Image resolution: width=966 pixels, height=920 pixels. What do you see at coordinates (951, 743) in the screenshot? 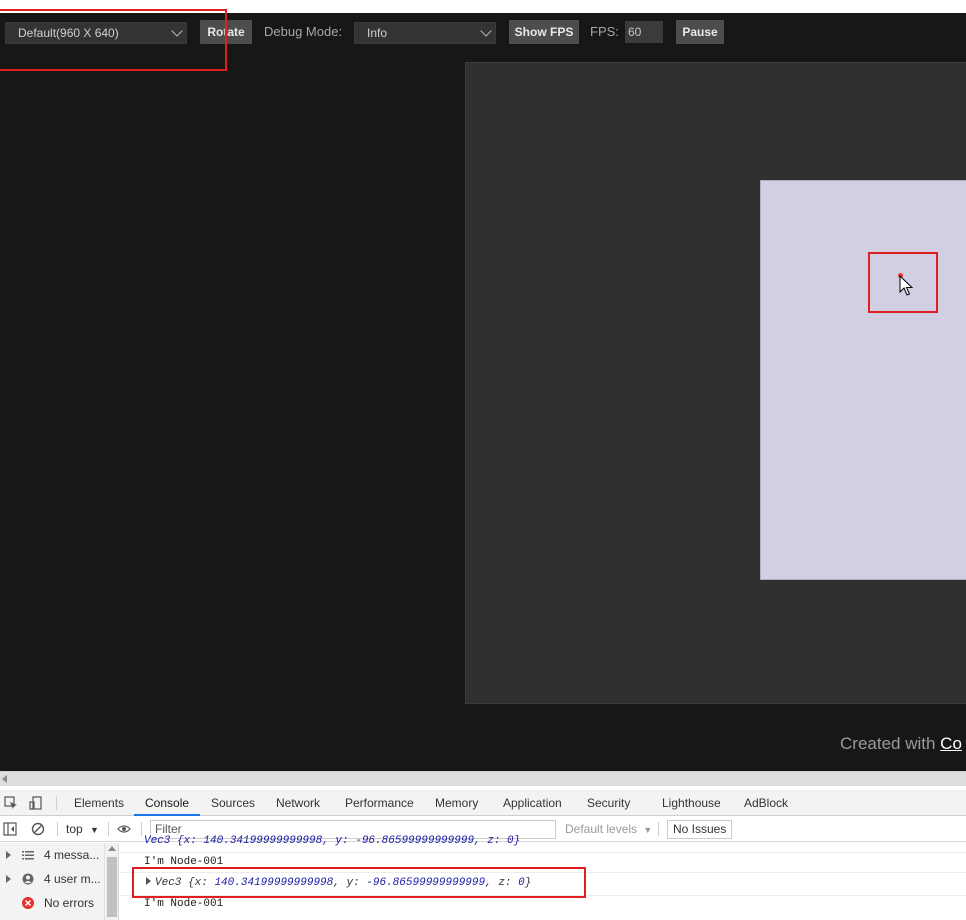
I see `brand-link: Co` at bounding box center [951, 743].